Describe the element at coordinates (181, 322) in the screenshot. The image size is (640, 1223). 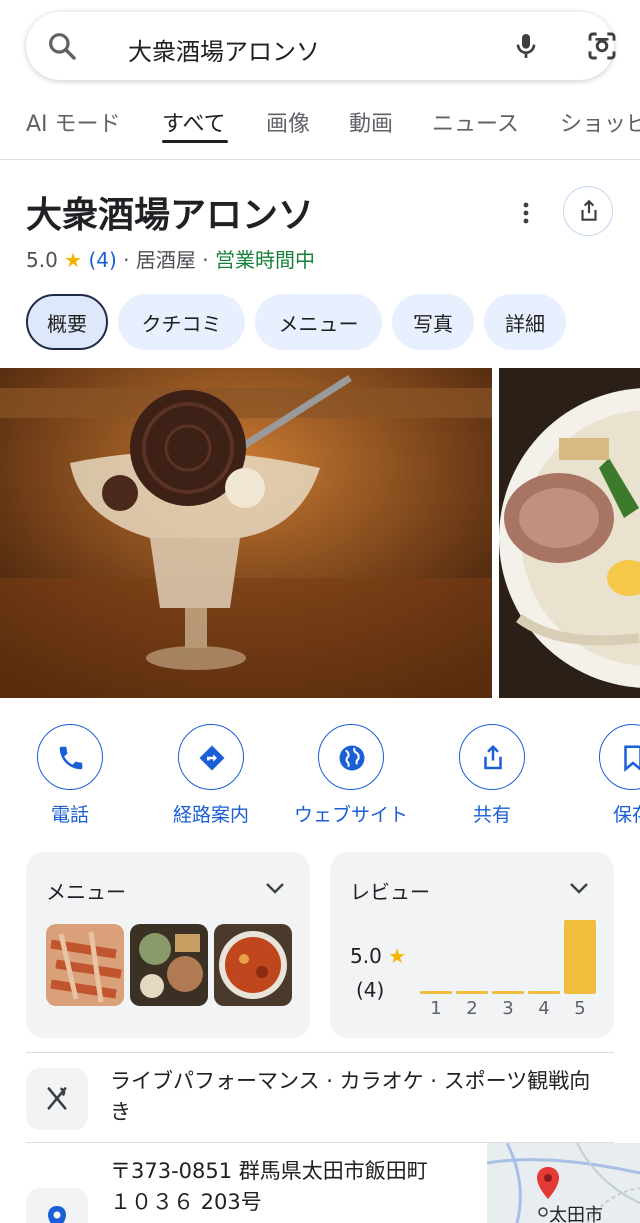
I see `chip-reviews: クチコミ` at that location.